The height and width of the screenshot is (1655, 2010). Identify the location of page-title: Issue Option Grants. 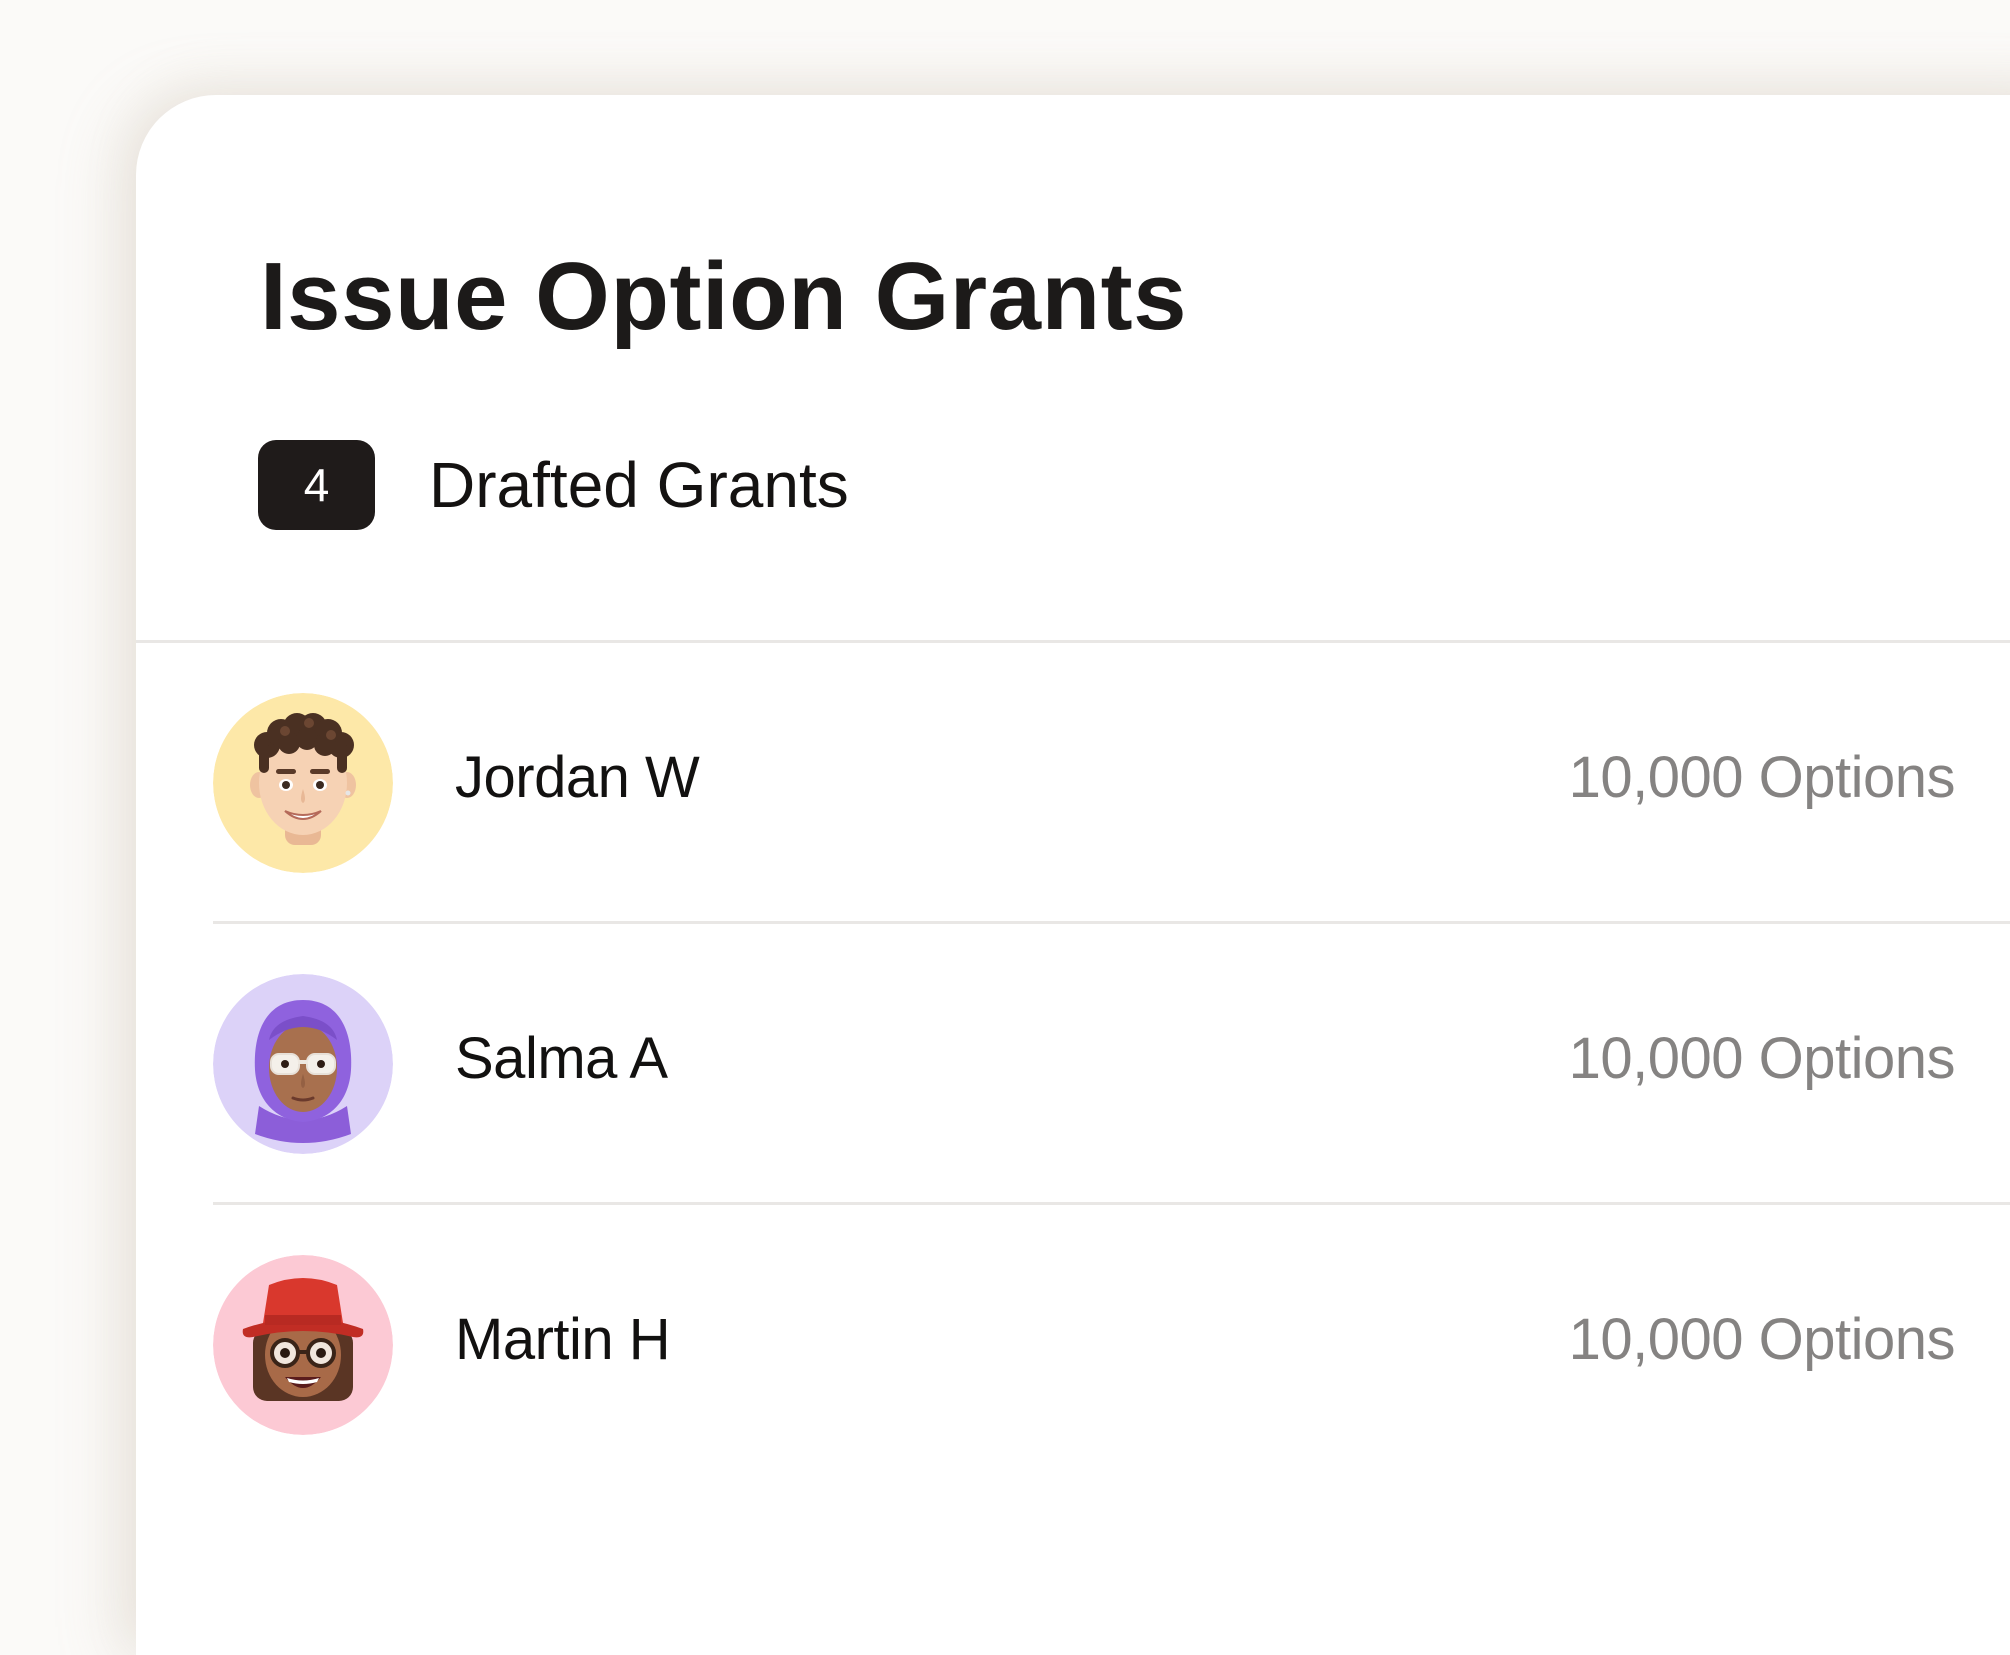
(723, 296).